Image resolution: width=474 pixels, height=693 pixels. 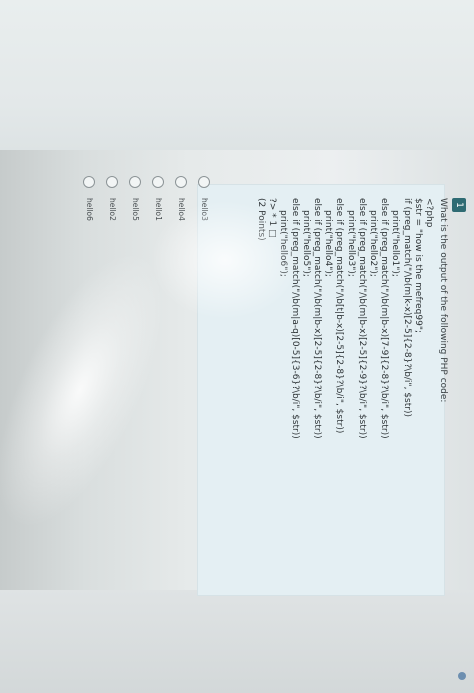 I want to click on code-line: print("hello2");, so click(x=372, y=243).